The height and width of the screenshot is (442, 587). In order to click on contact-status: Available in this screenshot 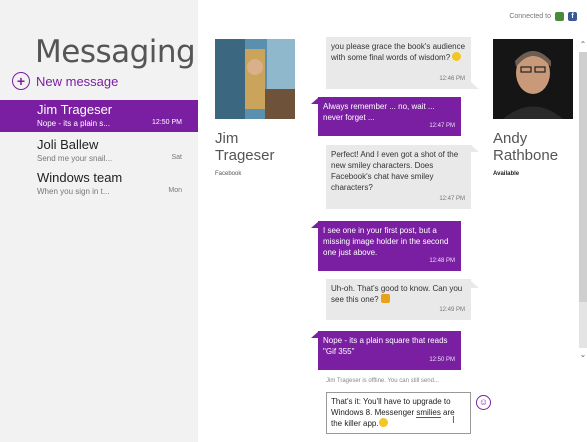, I will do `click(506, 174)`.